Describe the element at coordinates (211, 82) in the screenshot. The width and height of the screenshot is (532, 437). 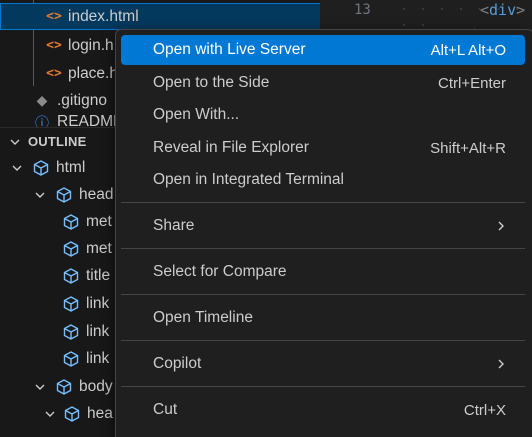
I see `menu-item-label: Open to the Side` at that location.